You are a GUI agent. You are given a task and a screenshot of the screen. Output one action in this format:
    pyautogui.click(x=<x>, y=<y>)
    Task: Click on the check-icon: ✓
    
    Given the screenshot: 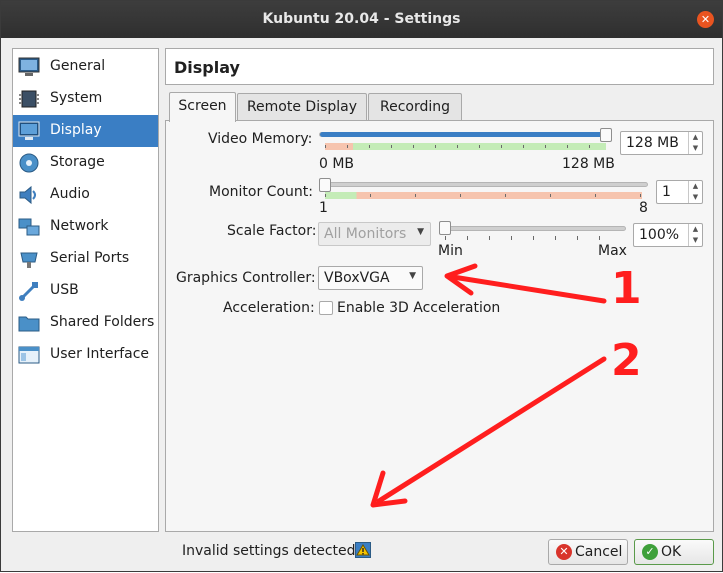 What is the action you would take?
    pyautogui.click(x=650, y=552)
    